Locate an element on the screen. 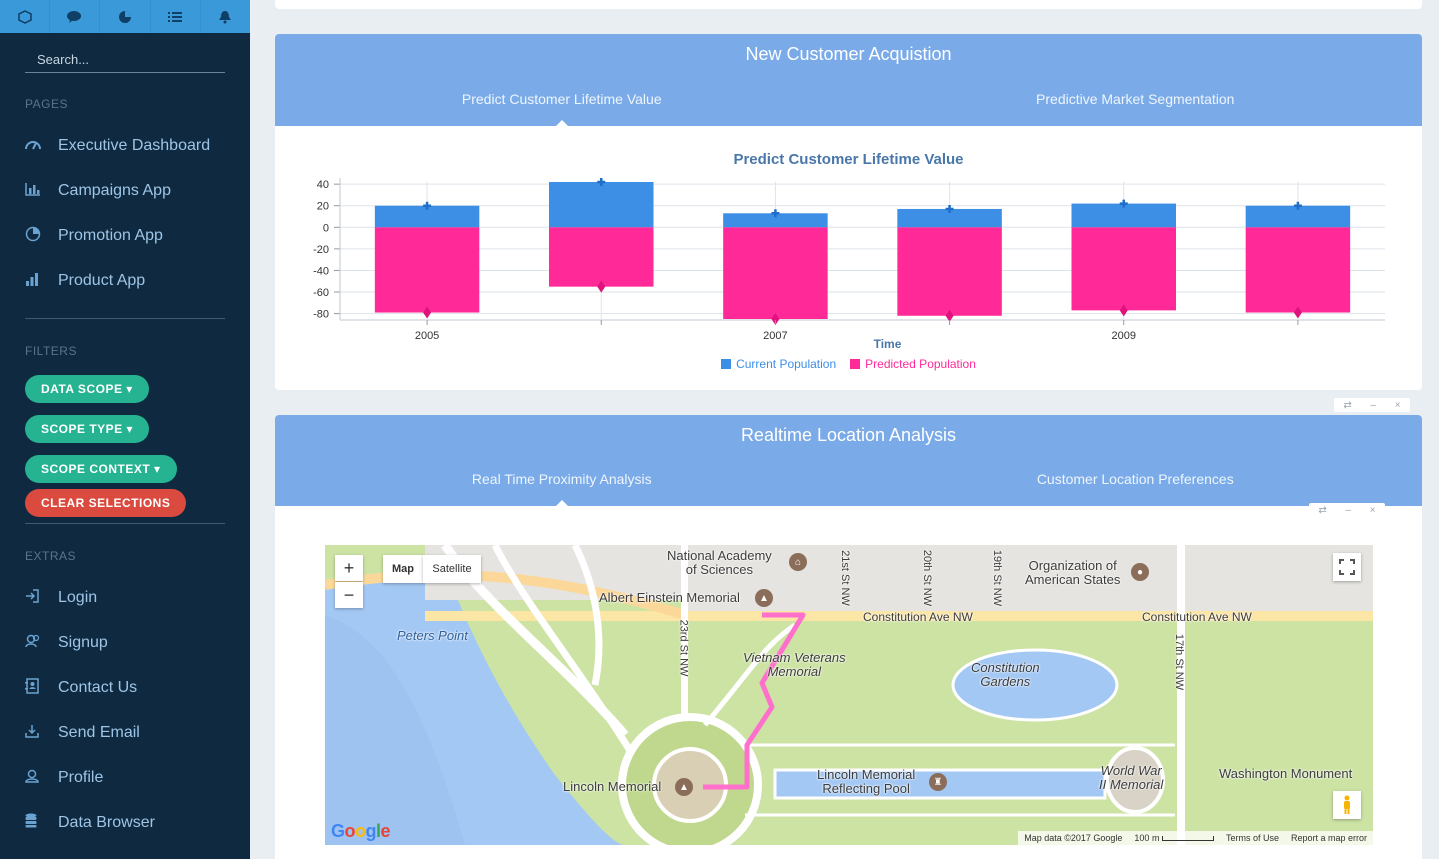  sidebar-item-promotion-app: Promotion App is located at coordinates (125, 235).